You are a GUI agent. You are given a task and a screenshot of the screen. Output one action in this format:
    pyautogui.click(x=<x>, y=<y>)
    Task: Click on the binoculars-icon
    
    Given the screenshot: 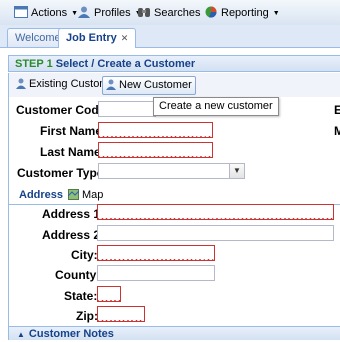 What is the action you would take?
    pyautogui.click(x=144, y=12)
    